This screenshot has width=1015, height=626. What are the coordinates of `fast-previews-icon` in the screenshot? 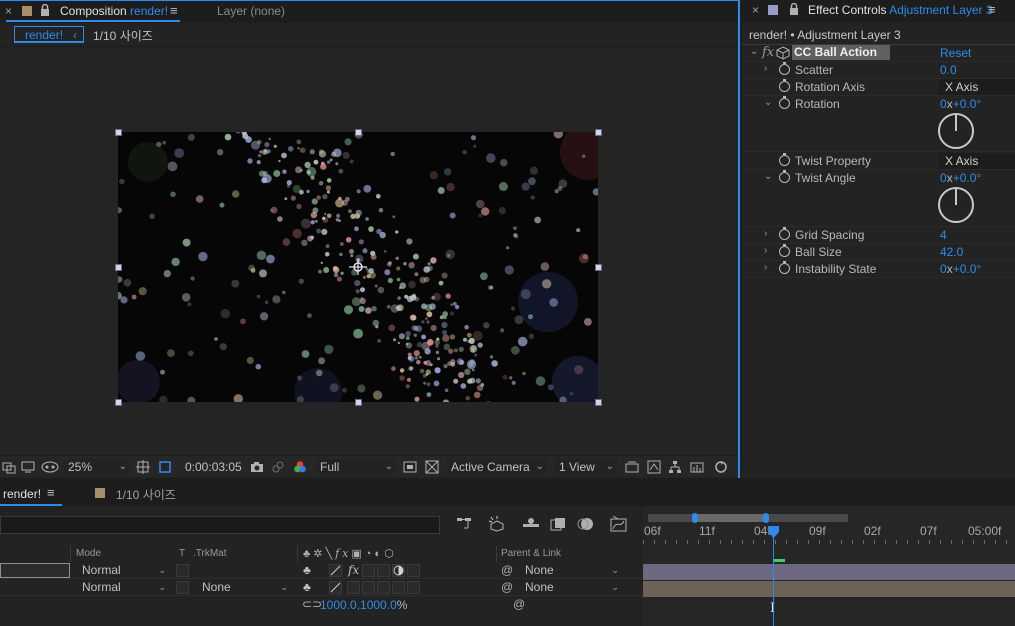 It's located at (410, 467).